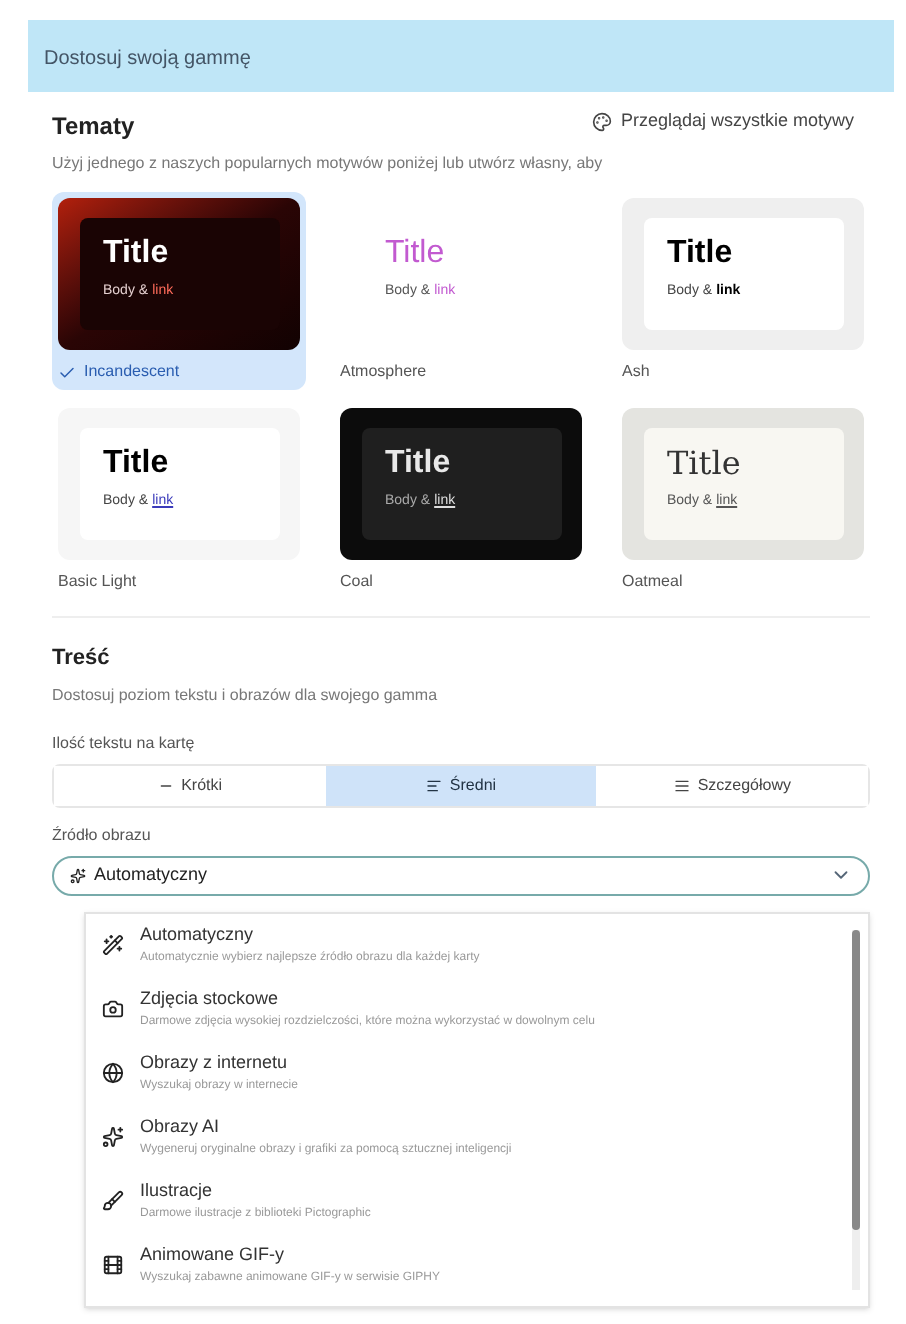 The height and width of the screenshot is (1324, 906). What do you see at coordinates (636, 372) in the screenshot?
I see `theme-name: Ash` at bounding box center [636, 372].